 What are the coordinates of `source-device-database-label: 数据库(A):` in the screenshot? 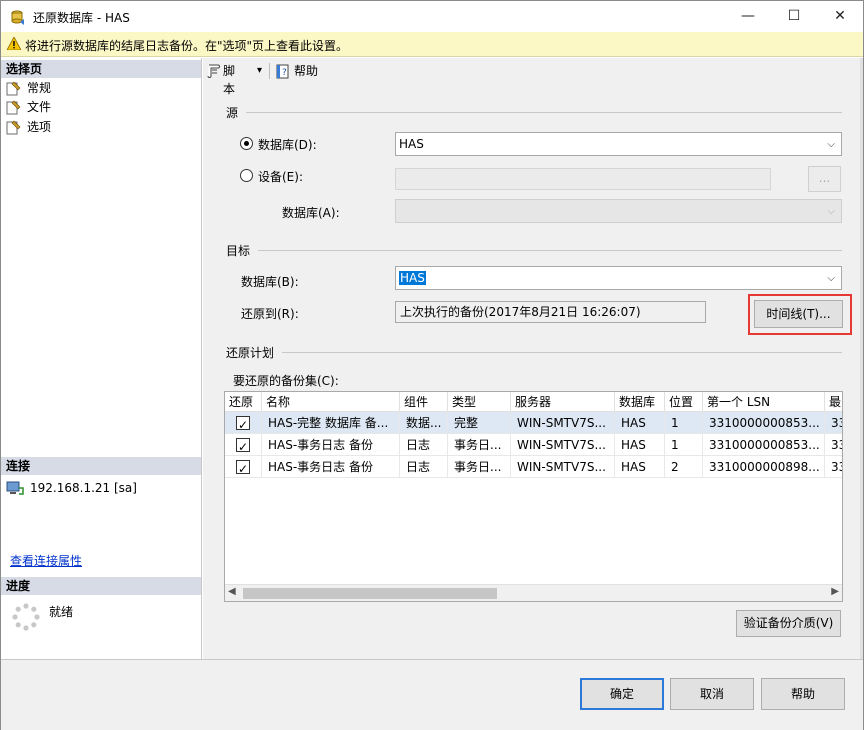 It's located at (311, 213).